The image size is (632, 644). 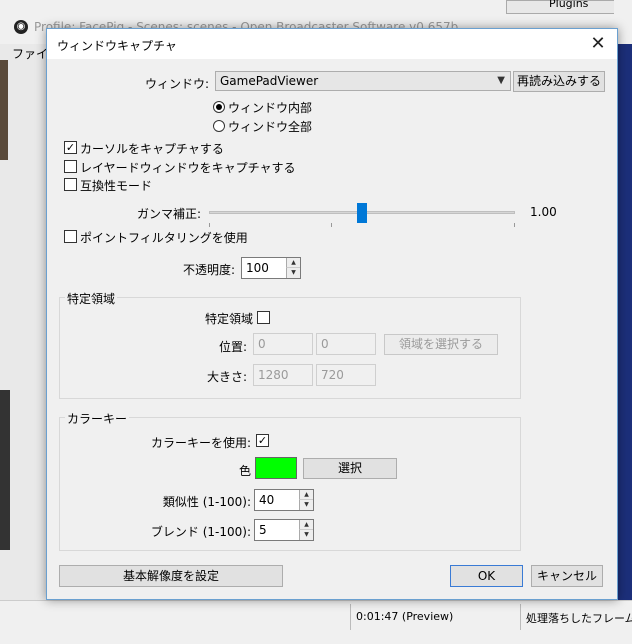 What do you see at coordinates (70, 236) in the screenshot?
I see `point-filter-checkbox` at bounding box center [70, 236].